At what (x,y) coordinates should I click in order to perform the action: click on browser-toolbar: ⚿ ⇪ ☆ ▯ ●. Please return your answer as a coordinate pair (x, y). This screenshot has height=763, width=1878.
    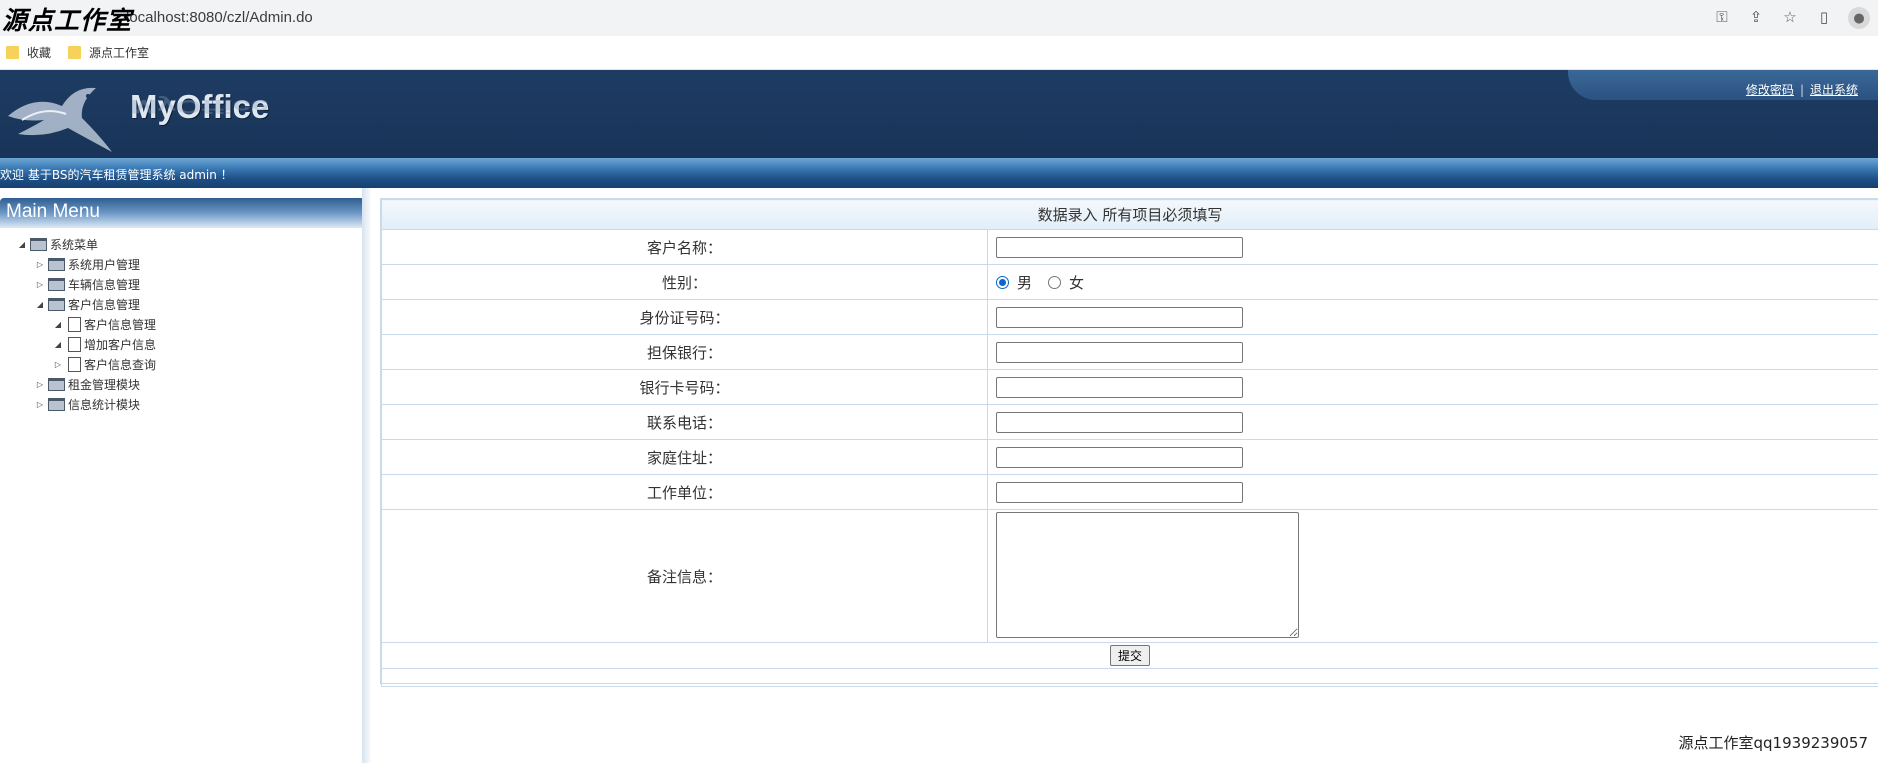
    Looking at the image, I should click on (1791, 18).